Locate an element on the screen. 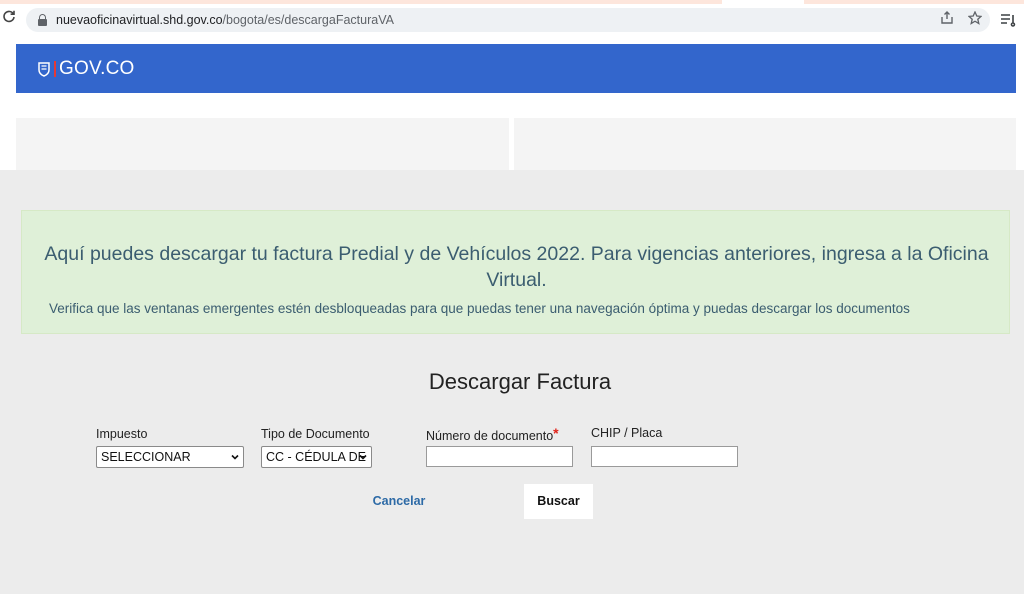 The height and width of the screenshot is (594, 1024). impuesto-label: Impuesto is located at coordinates (122, 434).